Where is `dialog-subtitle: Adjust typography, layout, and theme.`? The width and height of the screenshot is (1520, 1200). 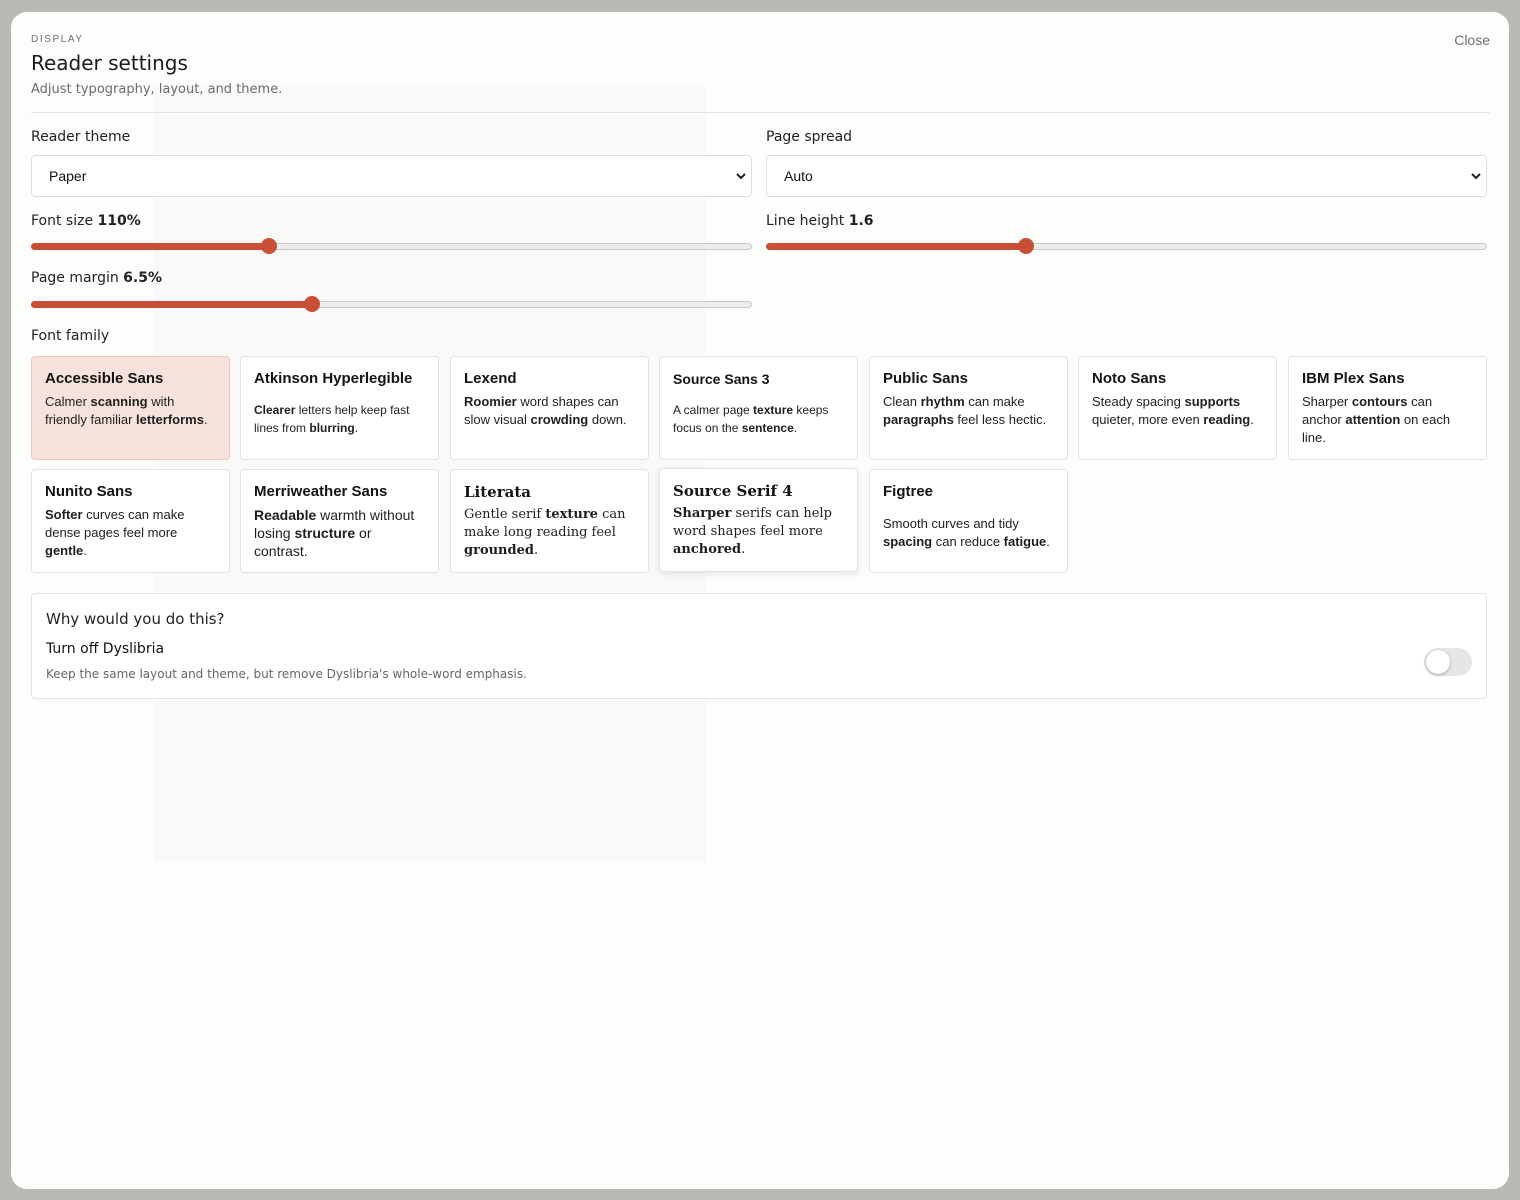
dialog-subtitle: Adjust typography, layout, and theme. is located at coordinates (157, 89).